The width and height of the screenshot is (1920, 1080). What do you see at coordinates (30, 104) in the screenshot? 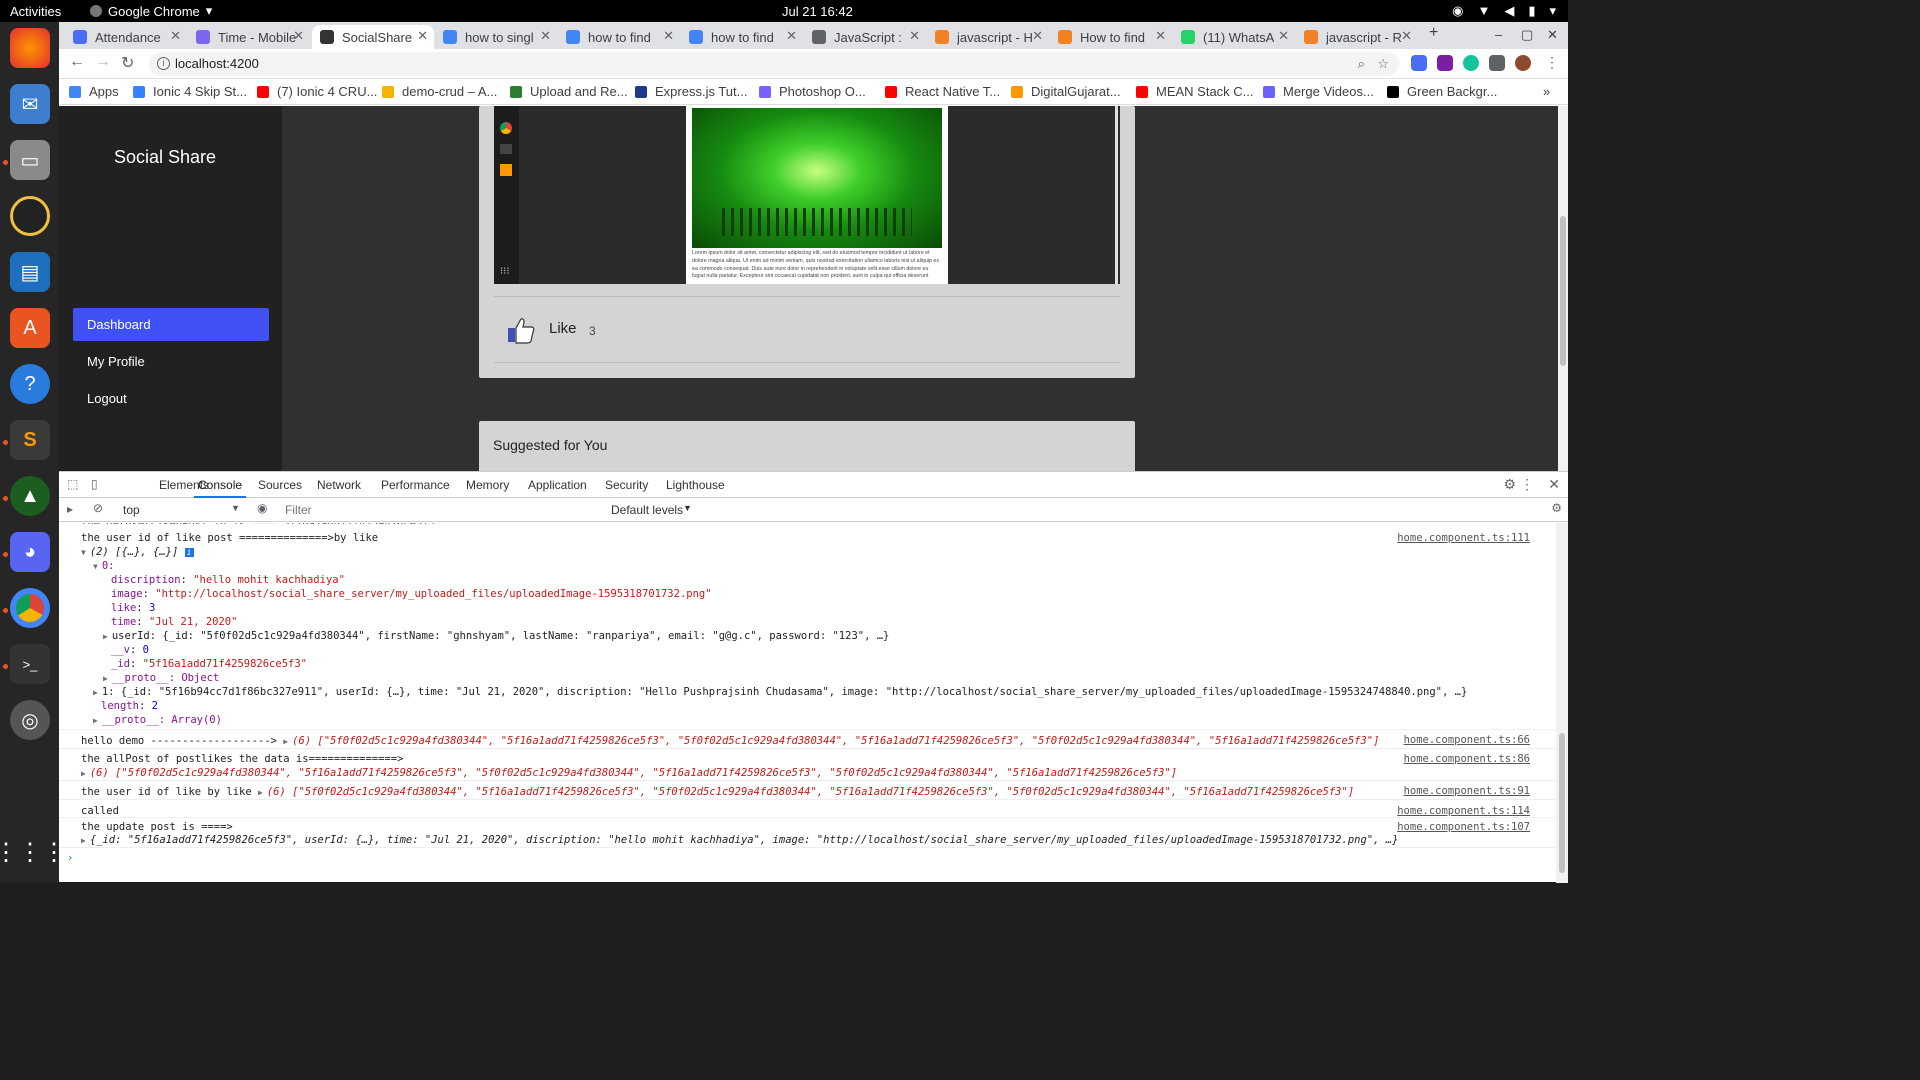
I see `thunderbird-icon: ✉` at bounding box center [30, 104].